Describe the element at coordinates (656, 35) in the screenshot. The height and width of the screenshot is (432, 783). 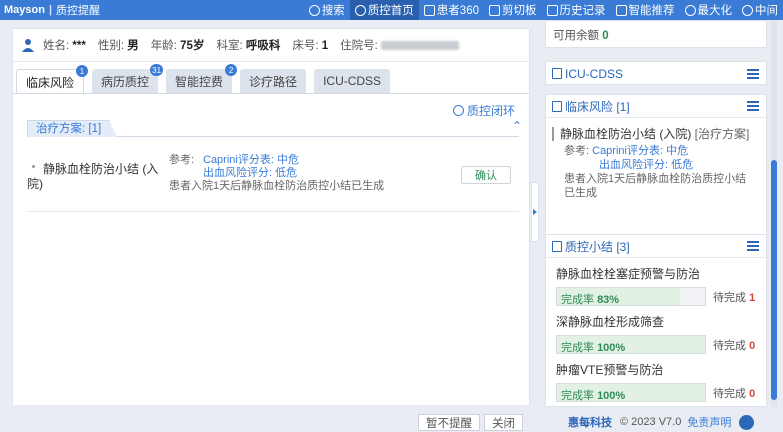
I see `balance-row: 可用余额 0` at that location.